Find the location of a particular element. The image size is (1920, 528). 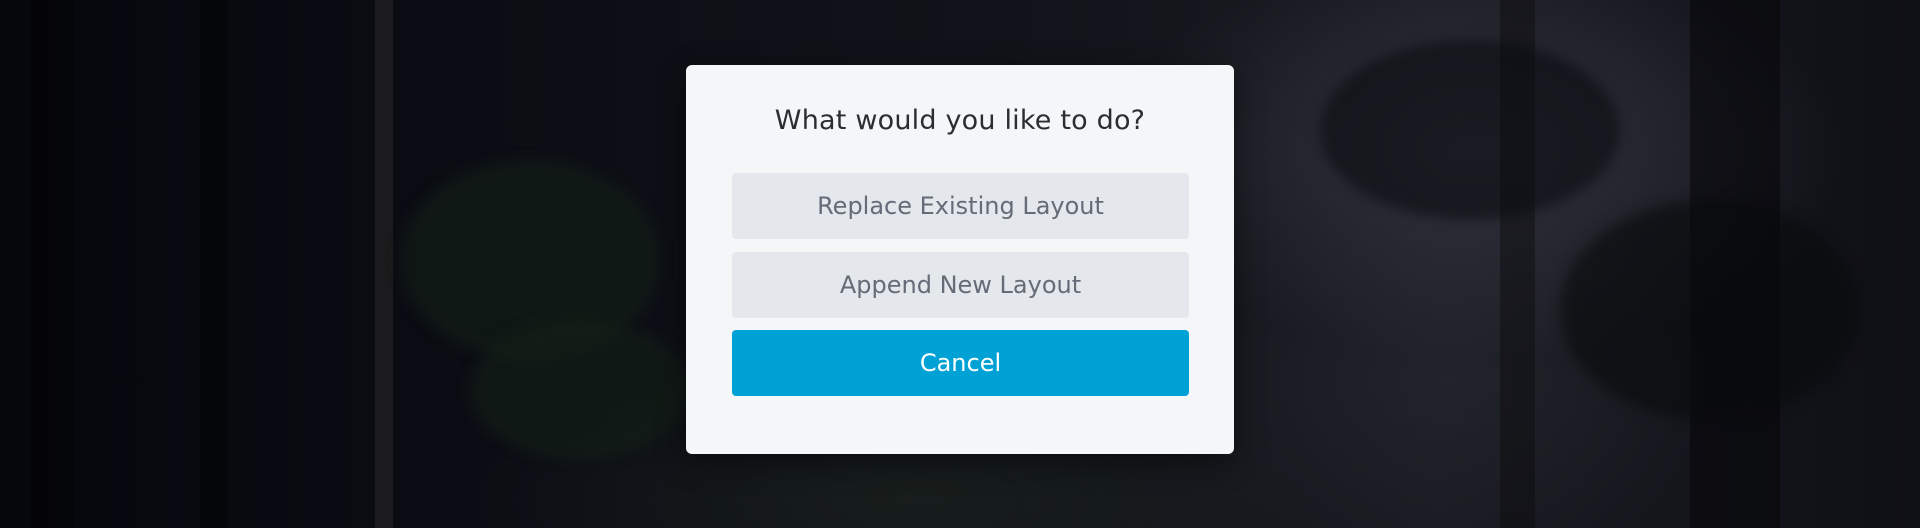

replace-layout-button: Replace Existing Layout is located at coordinates (960, 206).